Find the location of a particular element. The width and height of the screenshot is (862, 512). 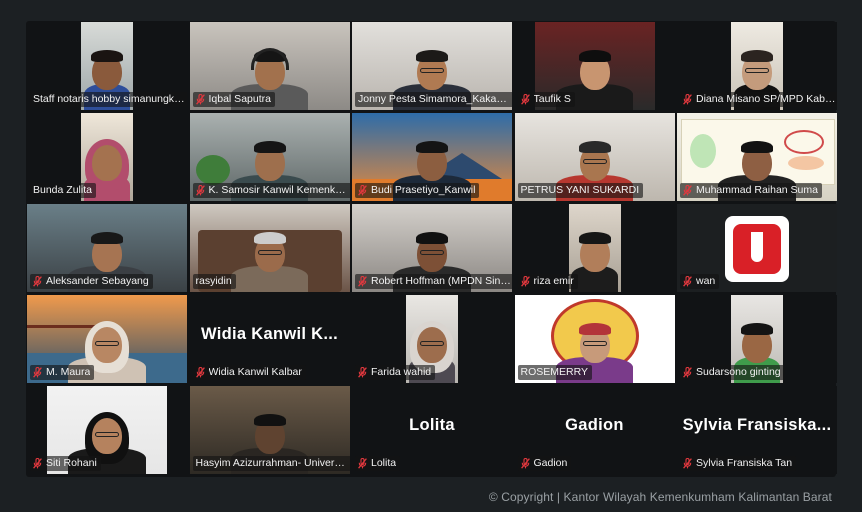

participant-tile-widia-kanwil-kalbar: Widia Kanwil K... Widia Kanwil Kalbar is located at coordinates (269, 339).